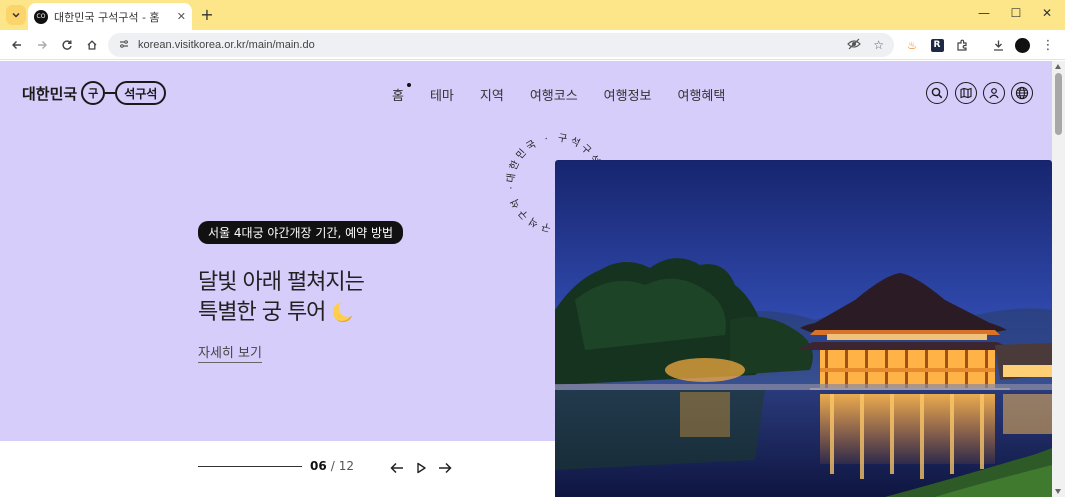  I want to click on logo-mark: 구 석구석, so click(124, 93).